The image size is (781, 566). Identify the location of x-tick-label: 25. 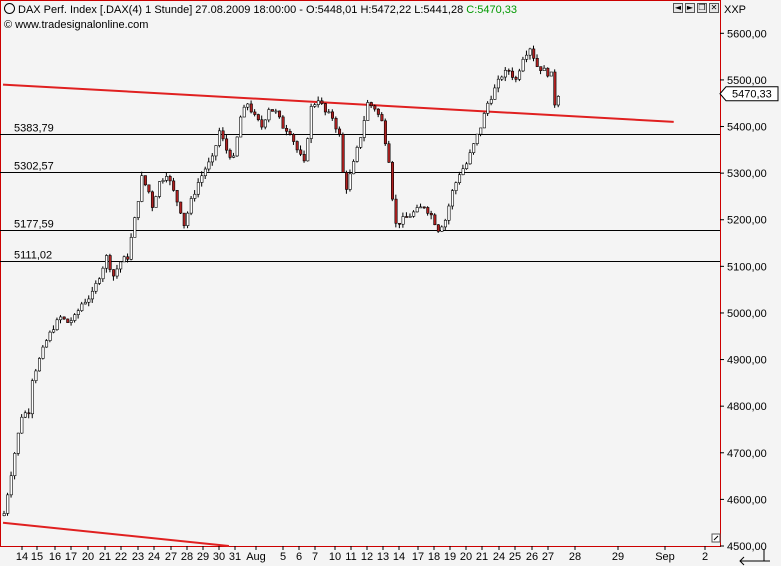
(515, 557).